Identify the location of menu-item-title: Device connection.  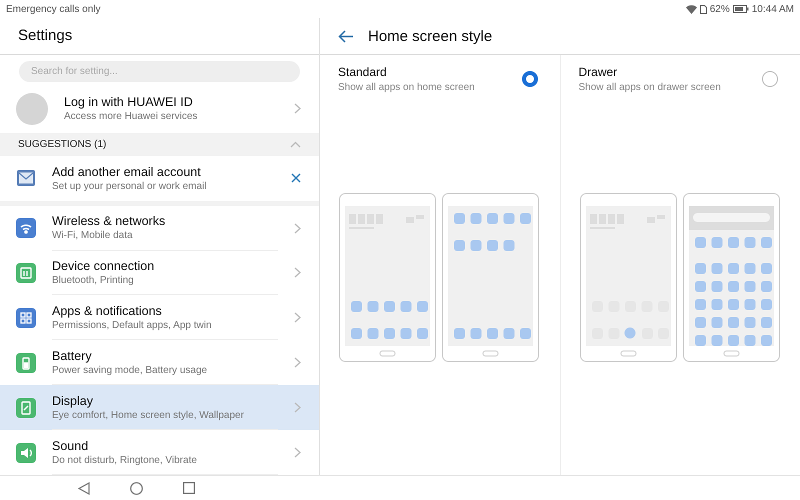
(104, 265).